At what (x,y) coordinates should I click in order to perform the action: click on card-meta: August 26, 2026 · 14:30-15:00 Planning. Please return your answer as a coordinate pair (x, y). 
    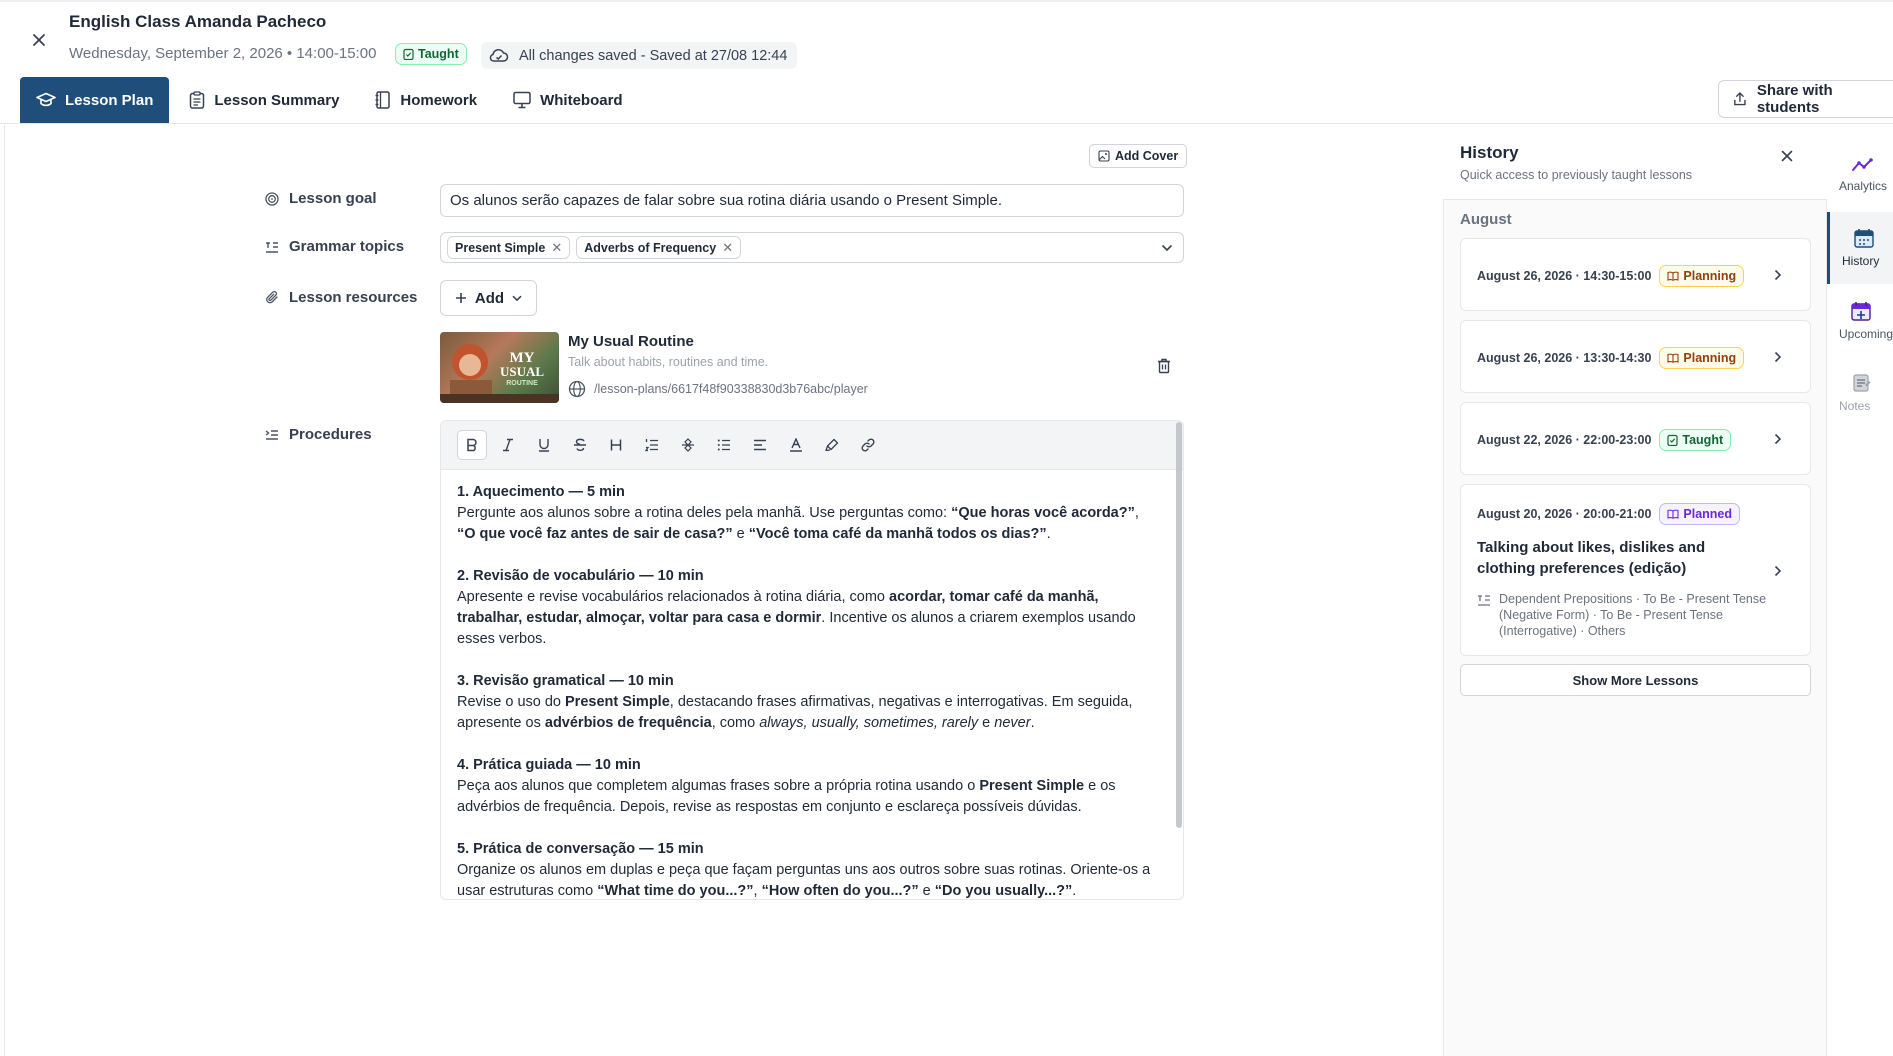
    Looking at the image, I should click on (1643, 276).